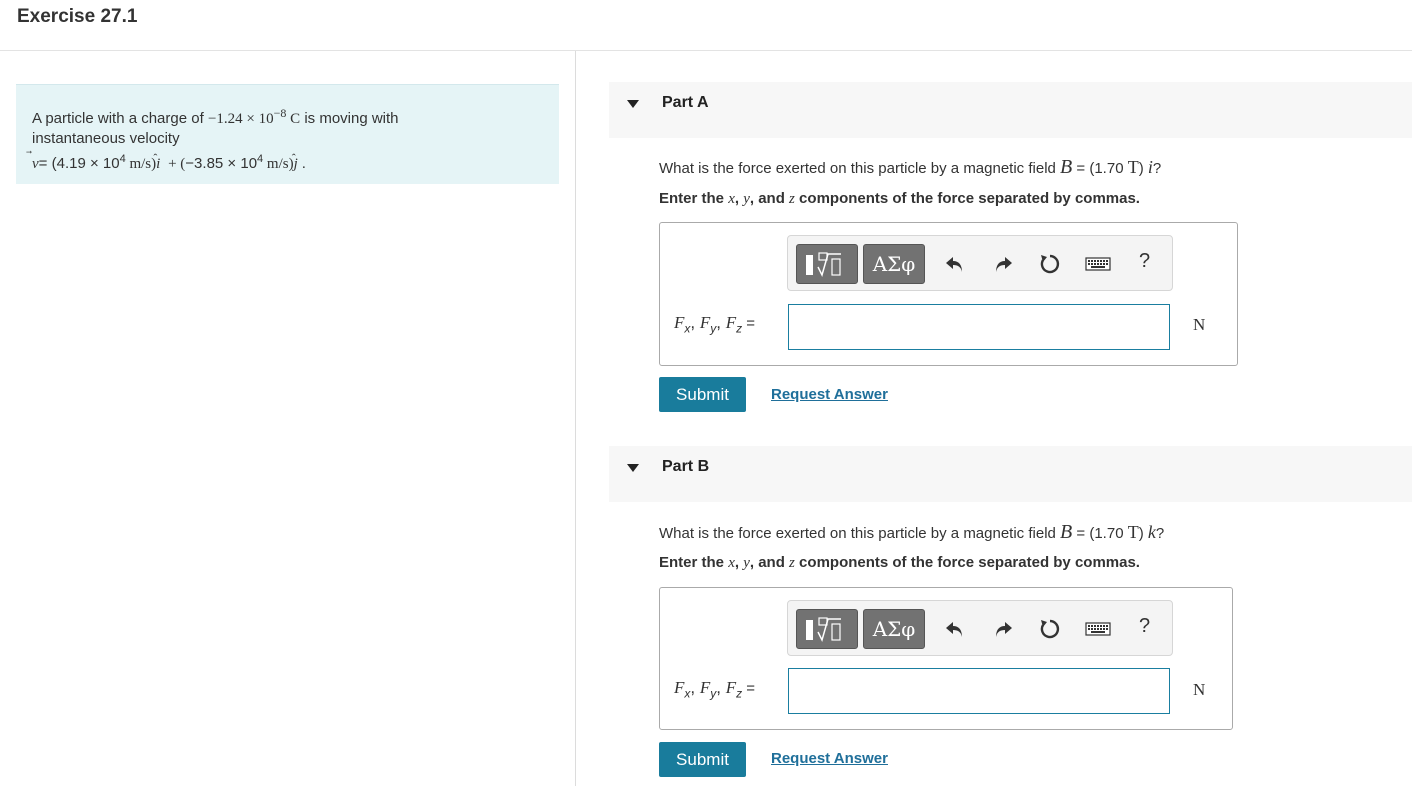 The image size is (1412, 786). Describe the element at coordinates (702, 394) in the screenshot. I see `part-a-submit-button: Submit` at that location.